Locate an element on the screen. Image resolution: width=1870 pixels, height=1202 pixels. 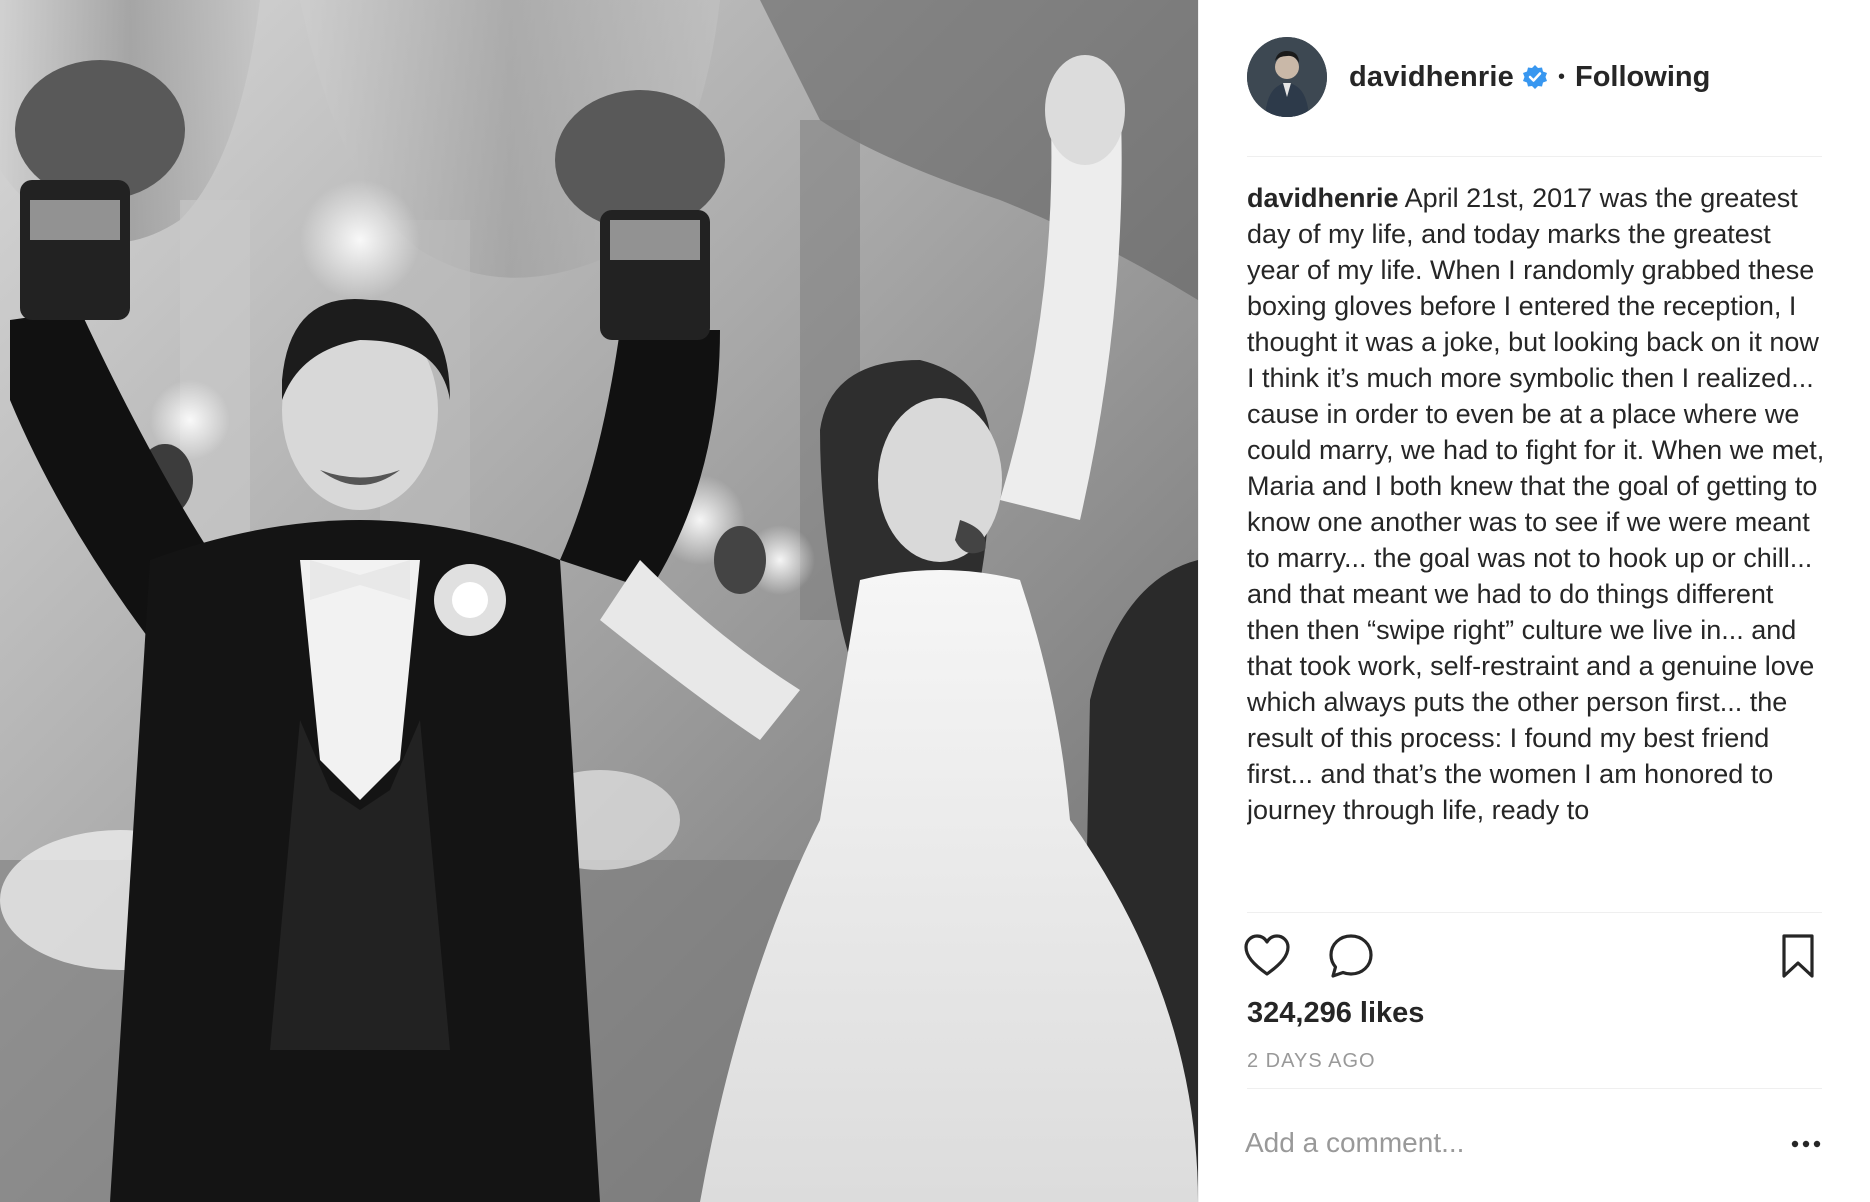
caption-username-link: davidhenrie is located at coordinates (1323, 198).